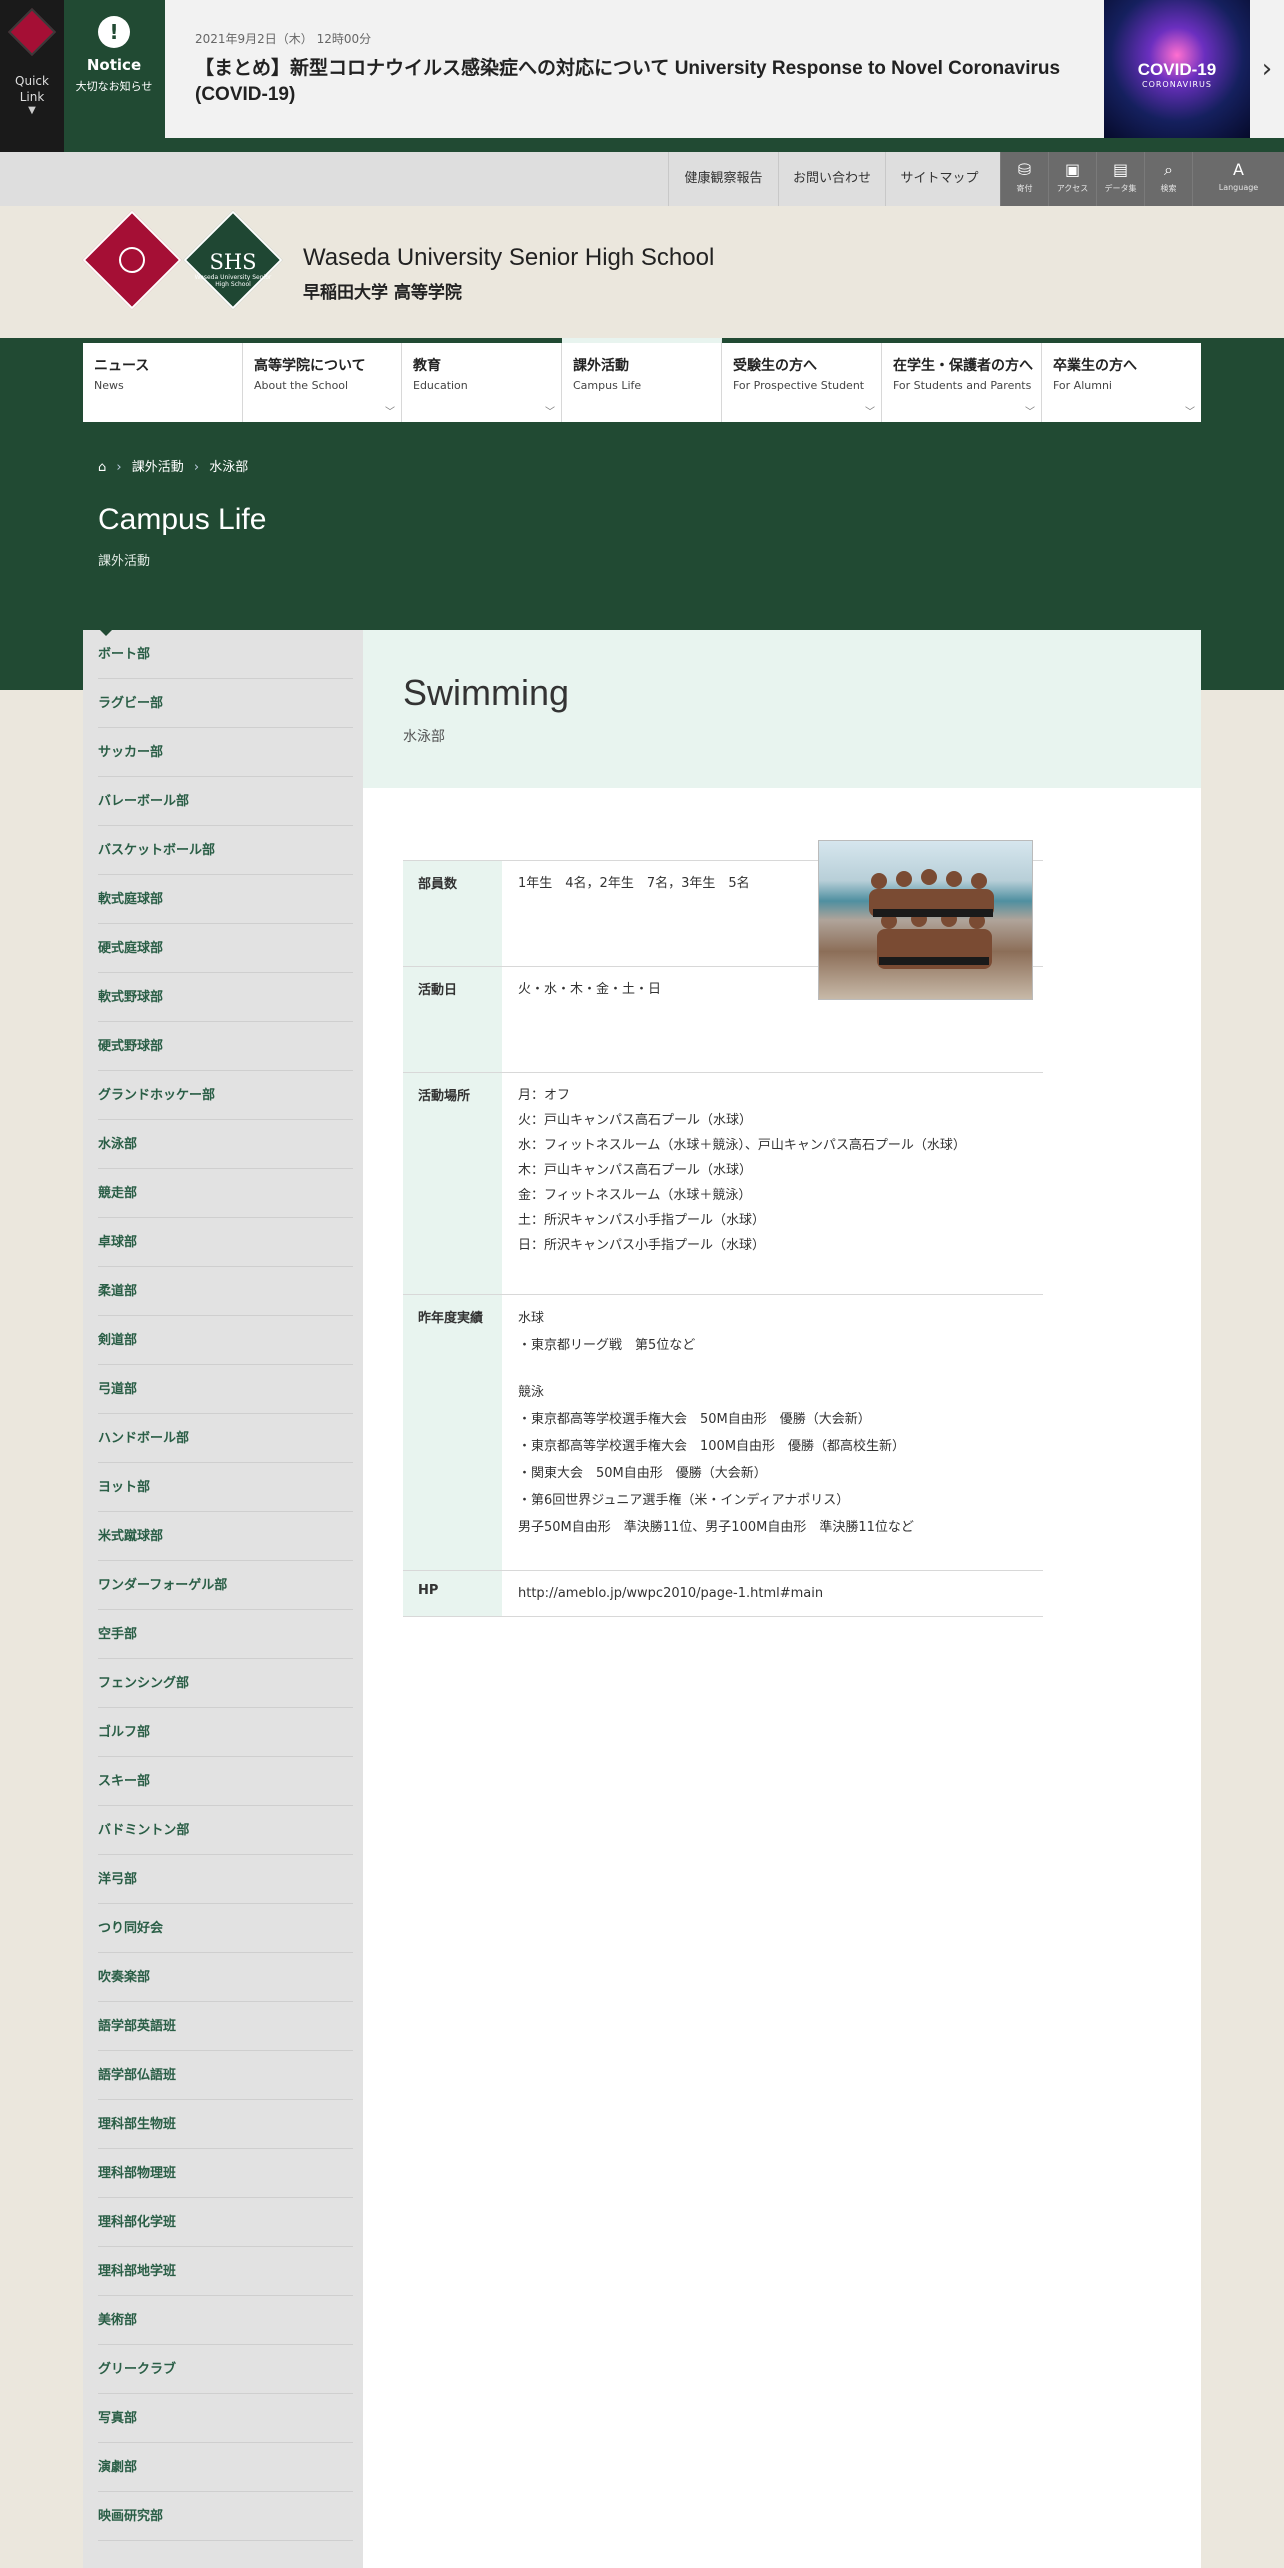 The image size is (1284, 2568). What do you see at coordinates (225, 2271) in the screenshot?
I see `sidebar-item: 理科部地学班` at bounding box center [225, 2271].